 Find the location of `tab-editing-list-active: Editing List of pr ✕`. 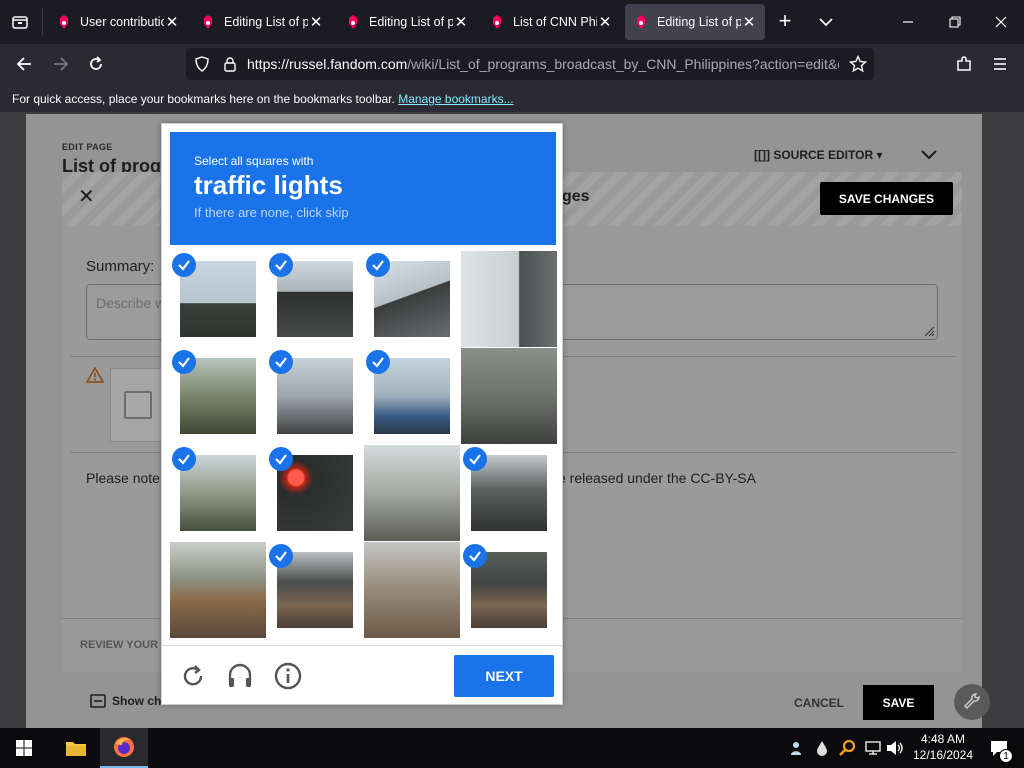

tab-editing-list-active: Editing List of pr ✕ is located at coordinates (695, 22).